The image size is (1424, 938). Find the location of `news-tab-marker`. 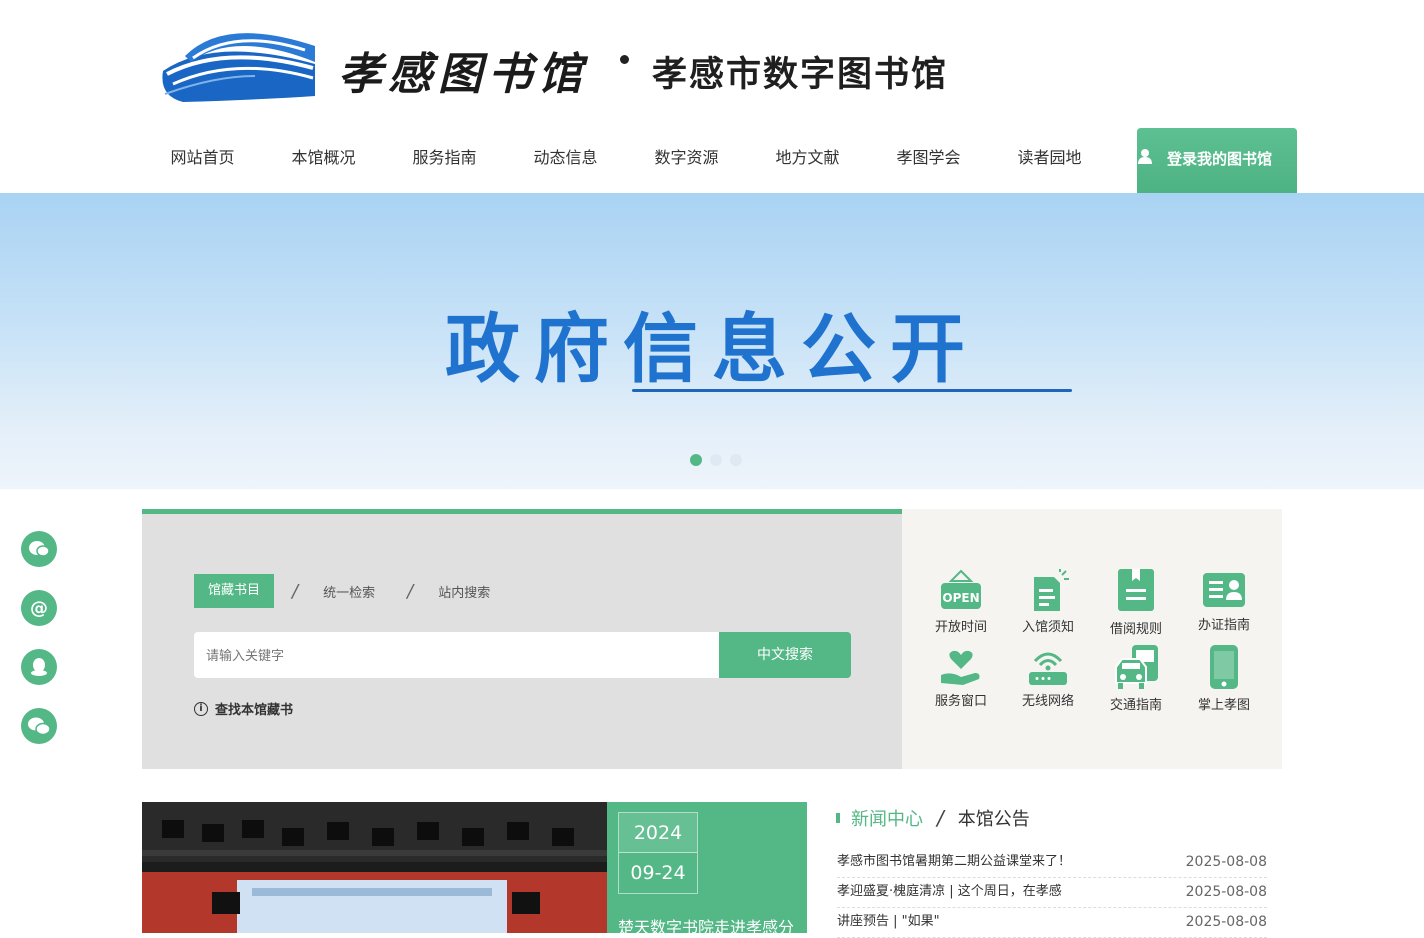

news-tab-marker is located at coordinates (838, 818).